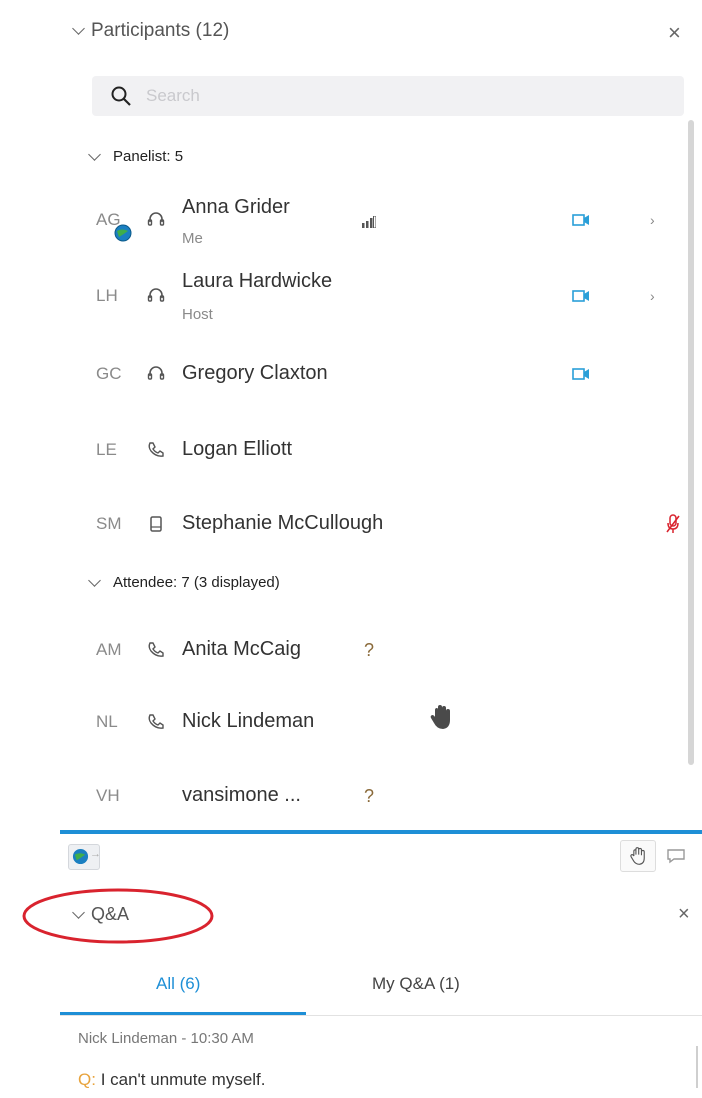 The height and width of the screenshot is (1098, 702). I want to click on participant-name: Stephanie McCullough, so click(283, 523).